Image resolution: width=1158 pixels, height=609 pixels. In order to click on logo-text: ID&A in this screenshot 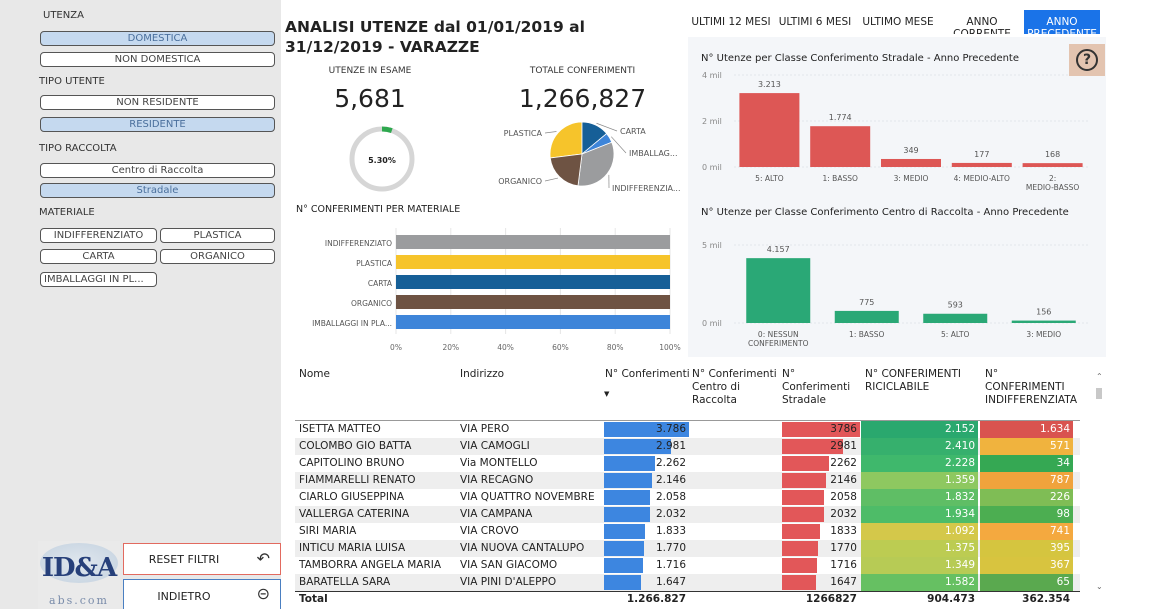, I will do `click(79, 568)`.